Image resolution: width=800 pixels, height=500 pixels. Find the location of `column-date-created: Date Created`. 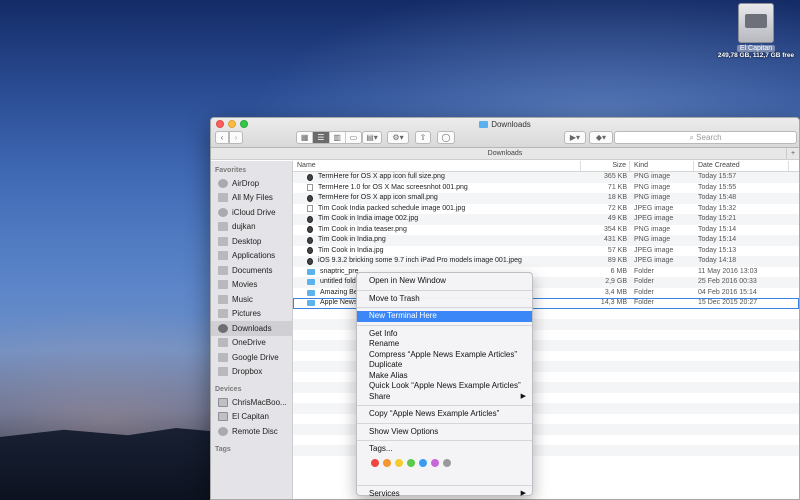

column-date-created: Date Created is located at coordinates (741, 166).